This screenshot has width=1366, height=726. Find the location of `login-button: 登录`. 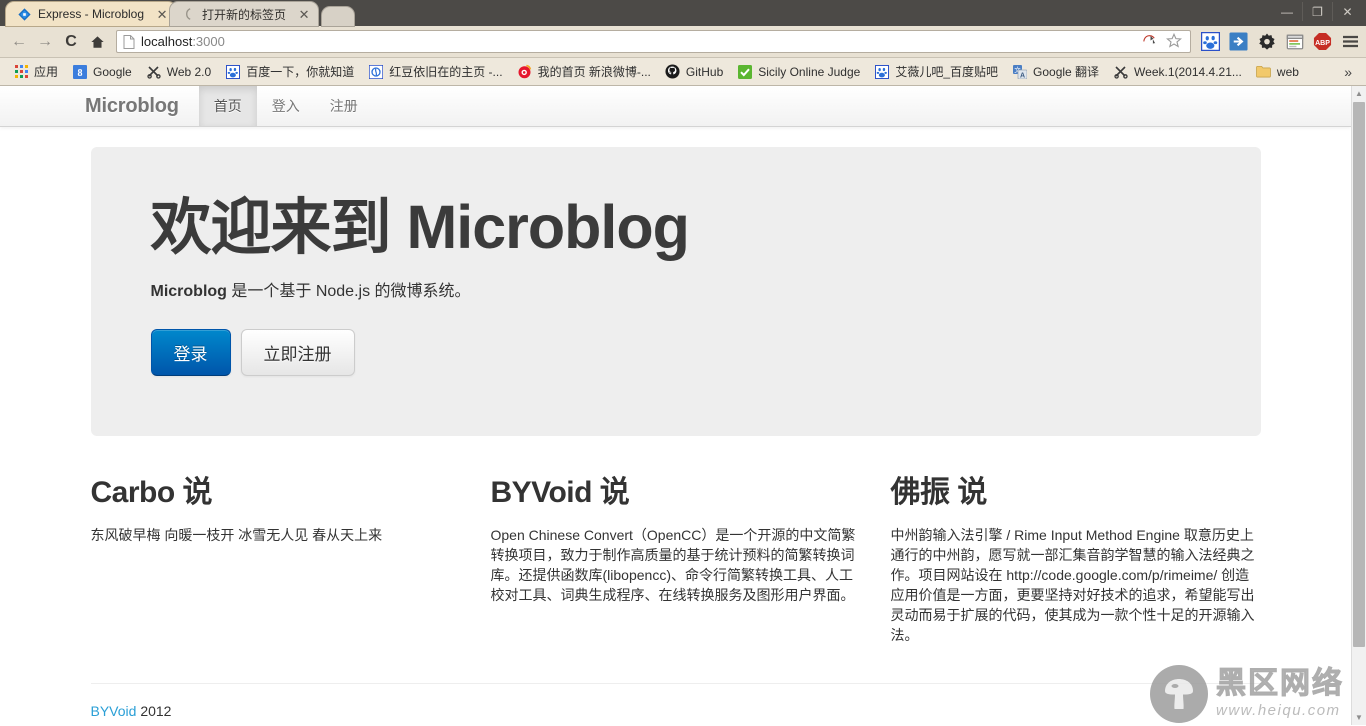

login-button: 登录 is located at coordinates (190, 353).